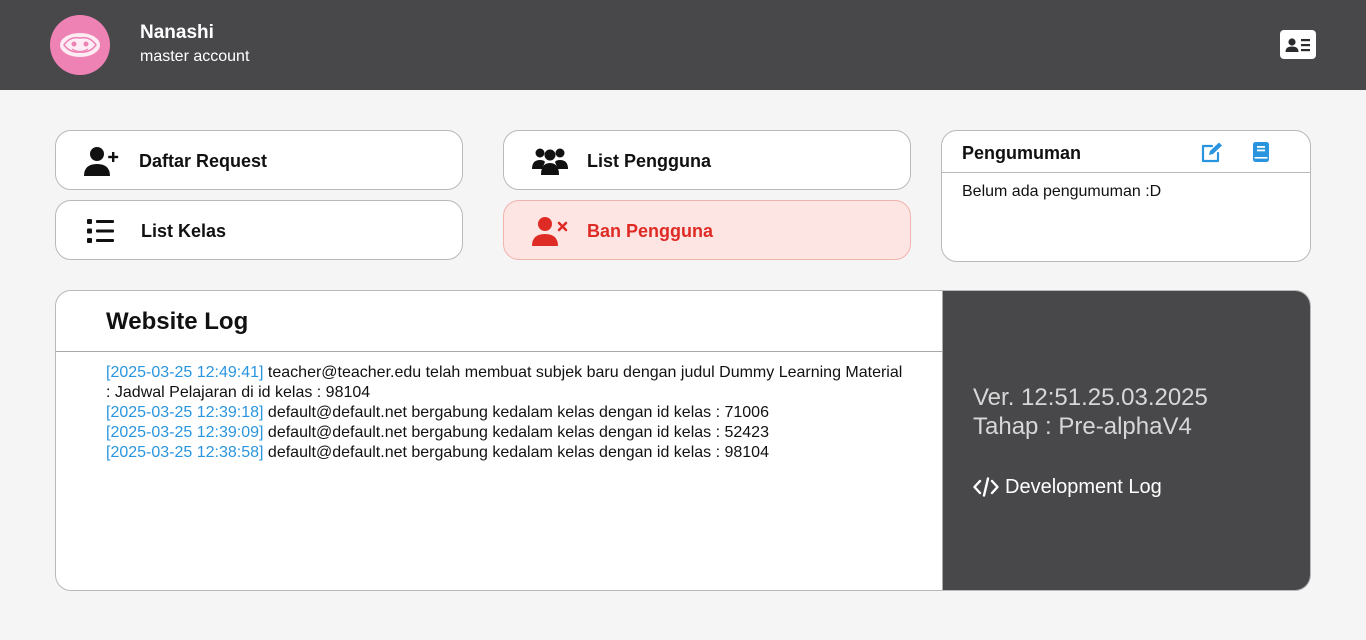 This screenshot has height=640, width=1366. I want to click on log-entry-time: [2025-03-25 12:49:41], so click(185, 372).